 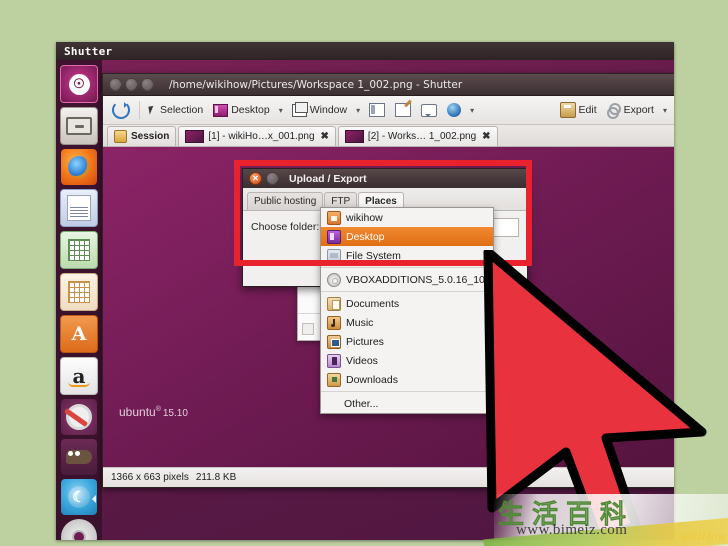 What do you see at coordinates (613, 111) in the screenshot?
I see `export-icon` at bounding box center [613, 111].